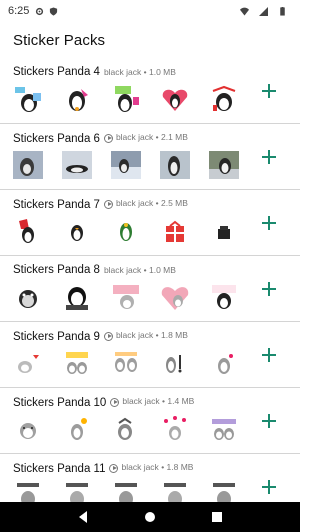 Image resolution: width=320 pixels, height=532 pixels. What do you see at coordinates (217, 517) in the screenshot?
I see `recents-icon` at bounding box center [217, 517].